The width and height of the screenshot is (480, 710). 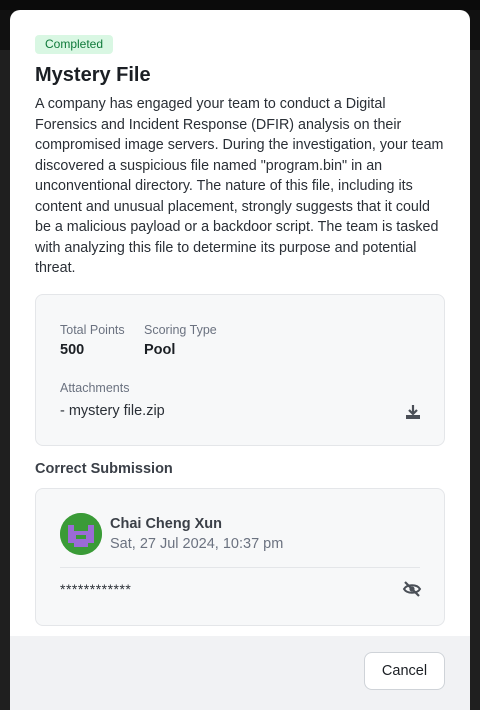 I want to click on divider, so click(x=240, y=567).